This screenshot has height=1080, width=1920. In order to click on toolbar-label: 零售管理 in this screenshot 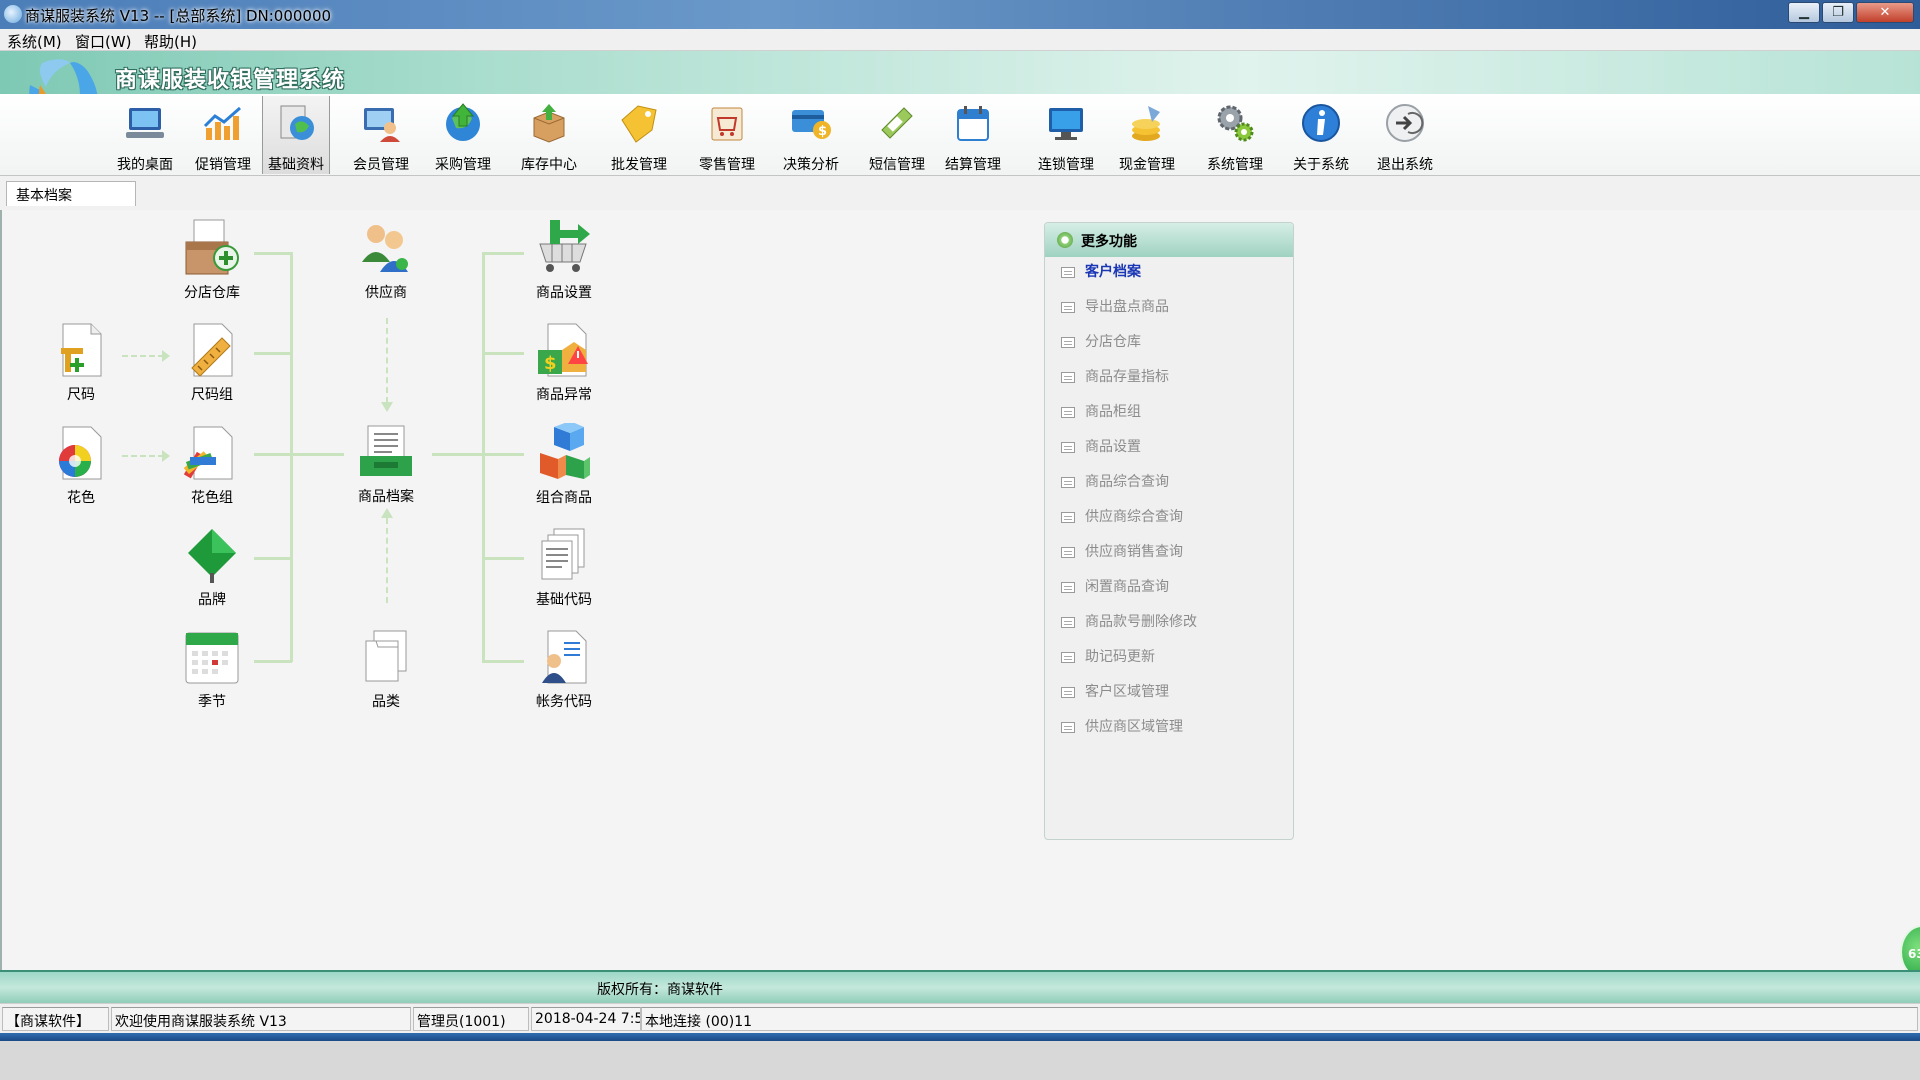, I will do `click(727, 165)`.